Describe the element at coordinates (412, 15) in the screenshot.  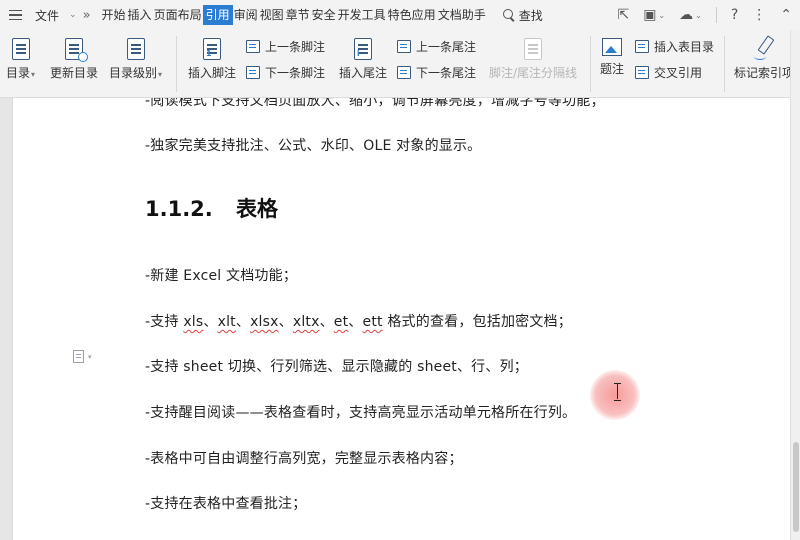
I see `tab-special: 特色应用` at that location.